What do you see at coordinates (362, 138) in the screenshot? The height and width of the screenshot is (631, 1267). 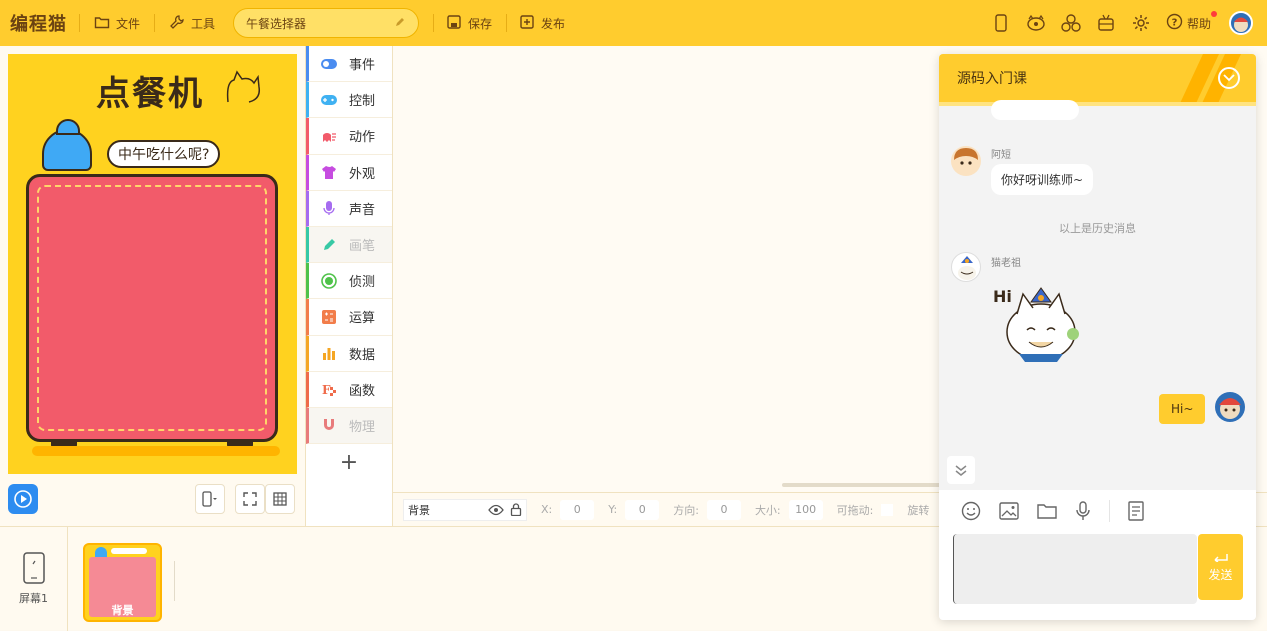 I see `category-label: 动作` at bounding box center [362, 138].